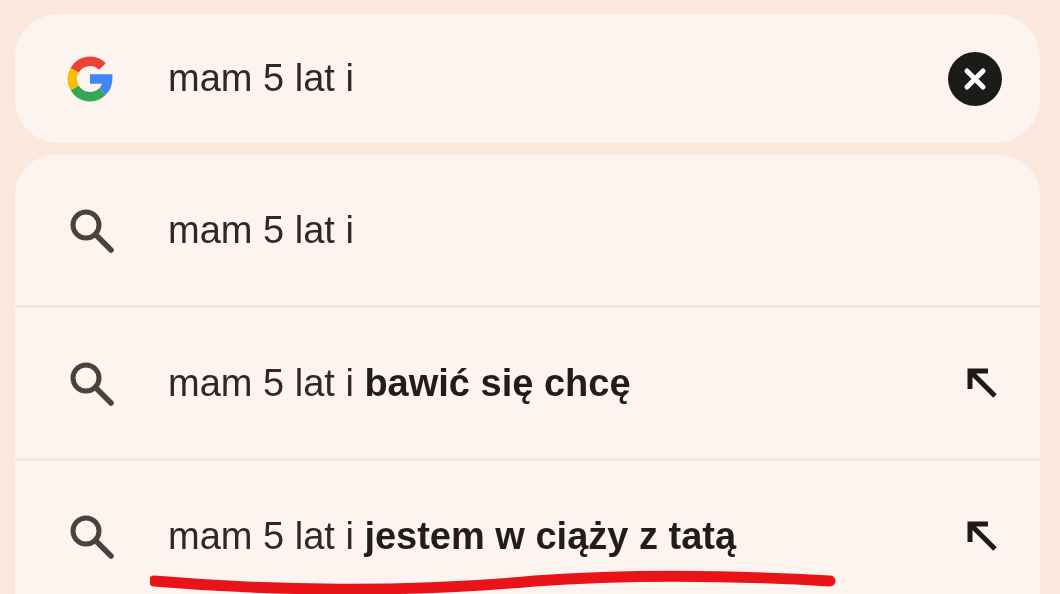  I want to click on suggestion-text: mam 5 lat i bawić się chcę, so click(400, 383).